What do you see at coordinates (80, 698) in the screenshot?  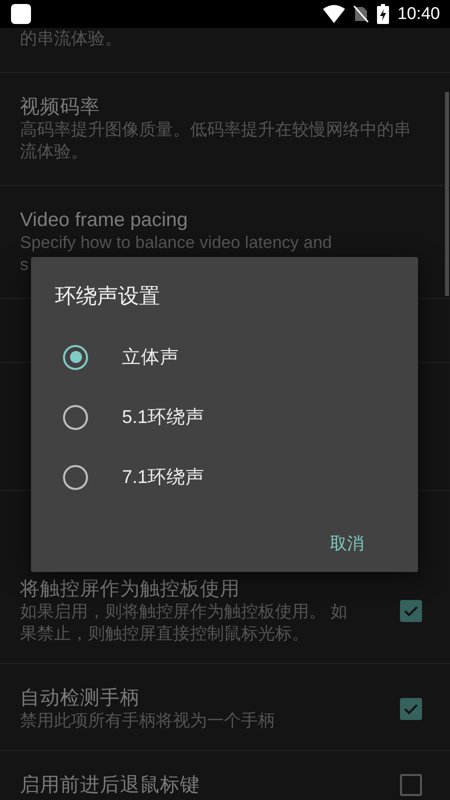 I see `setting-title: 自动检测手柄` at bounding box center [80, 698].